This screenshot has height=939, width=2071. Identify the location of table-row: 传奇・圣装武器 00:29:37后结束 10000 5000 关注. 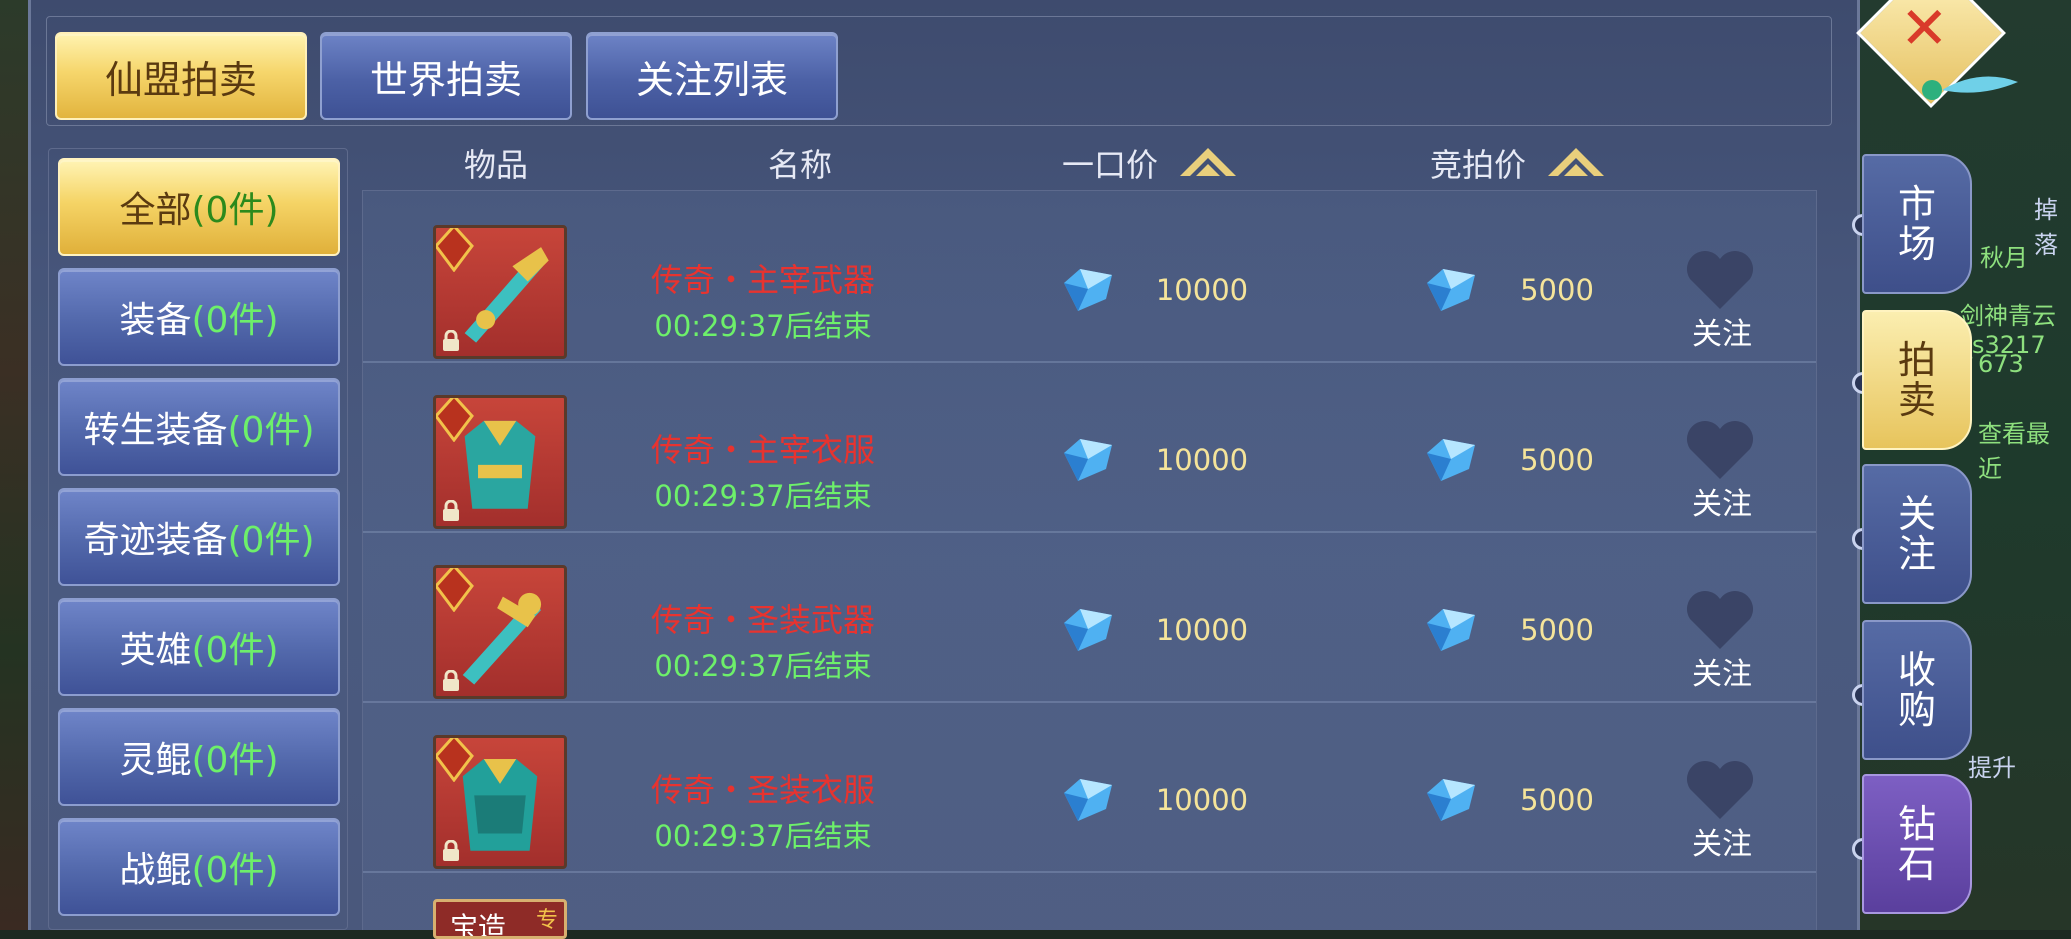
(1089, 617).